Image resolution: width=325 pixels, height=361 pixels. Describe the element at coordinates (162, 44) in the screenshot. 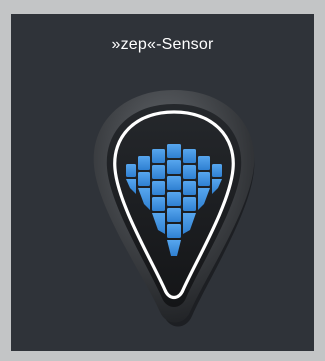

I see `sensor-title: »zep«-Sensor` at that location.